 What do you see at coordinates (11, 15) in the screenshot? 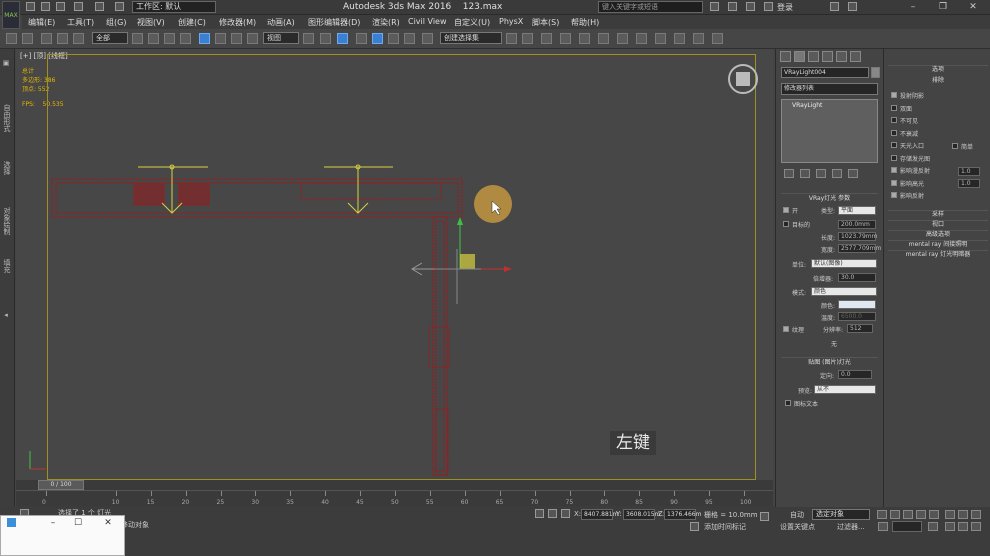
I see `app-logo-icon: MAX` at bounding box center [11, 15].